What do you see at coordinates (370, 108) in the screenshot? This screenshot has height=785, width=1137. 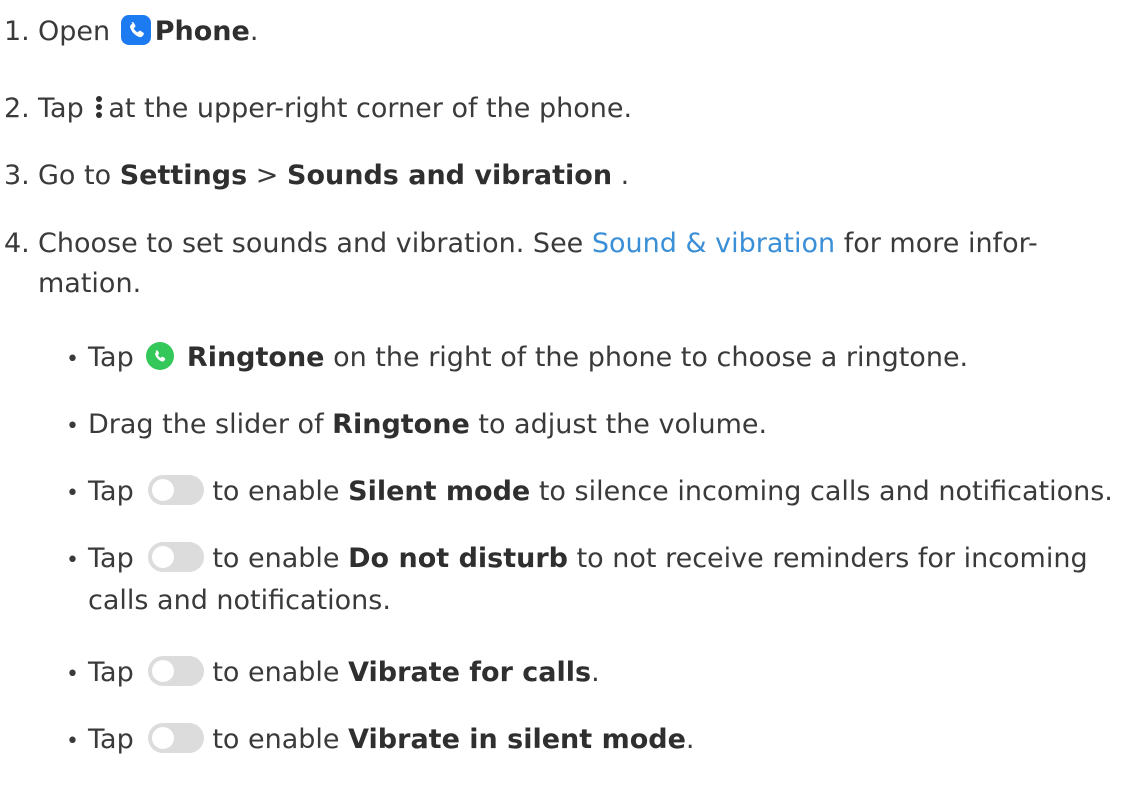 I see `step-text-end: at the upper-right corner of the phone.` at bounding box center [370, 108].